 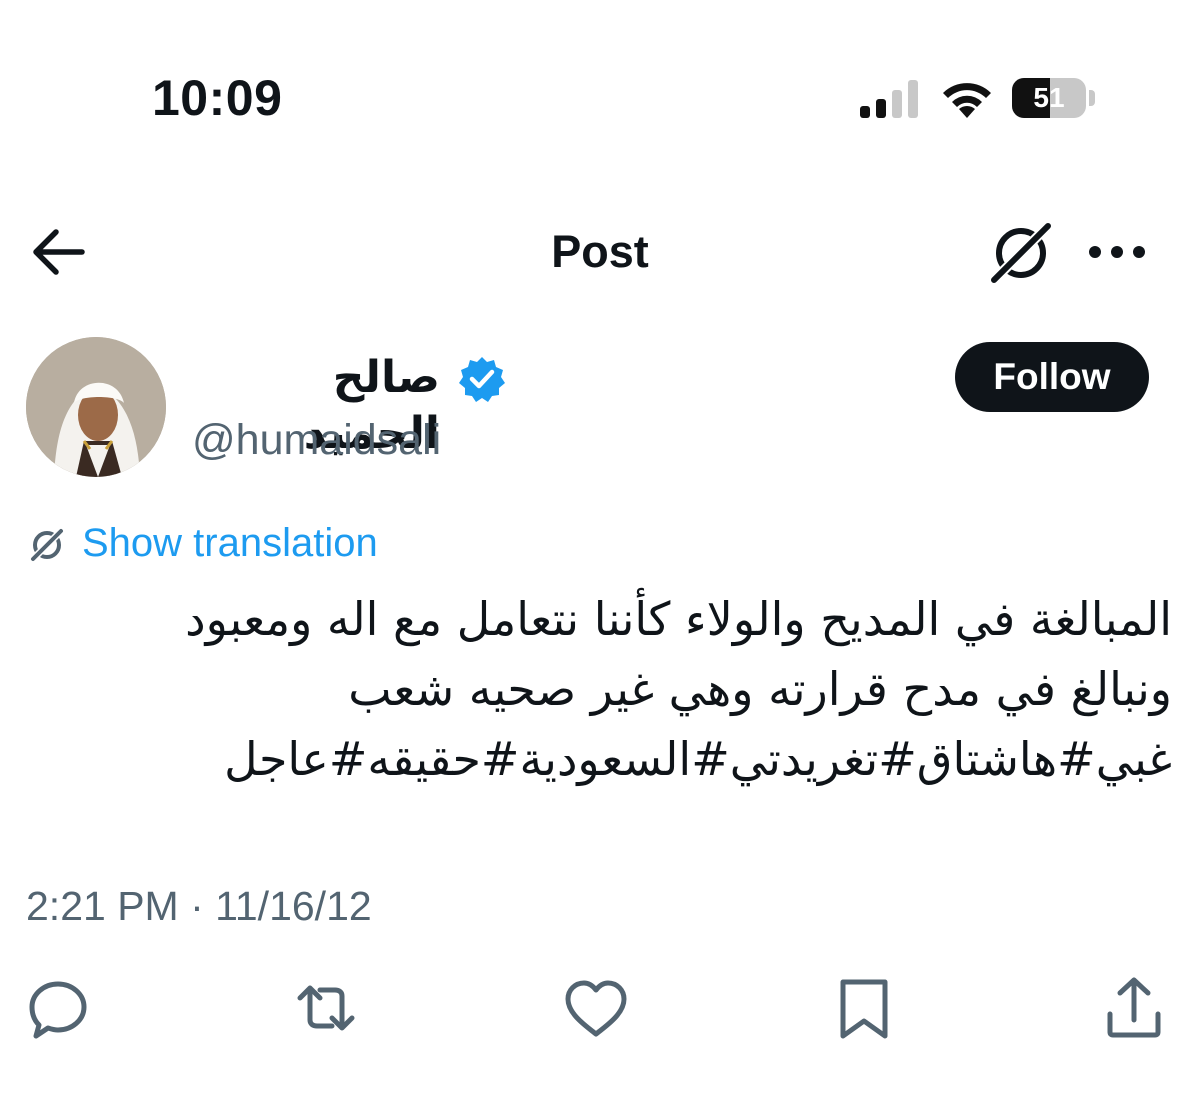 What do you see at coordinates (600, 251) in the screenshot?
I see `page-title: Post` at bounding box center [600, 251].